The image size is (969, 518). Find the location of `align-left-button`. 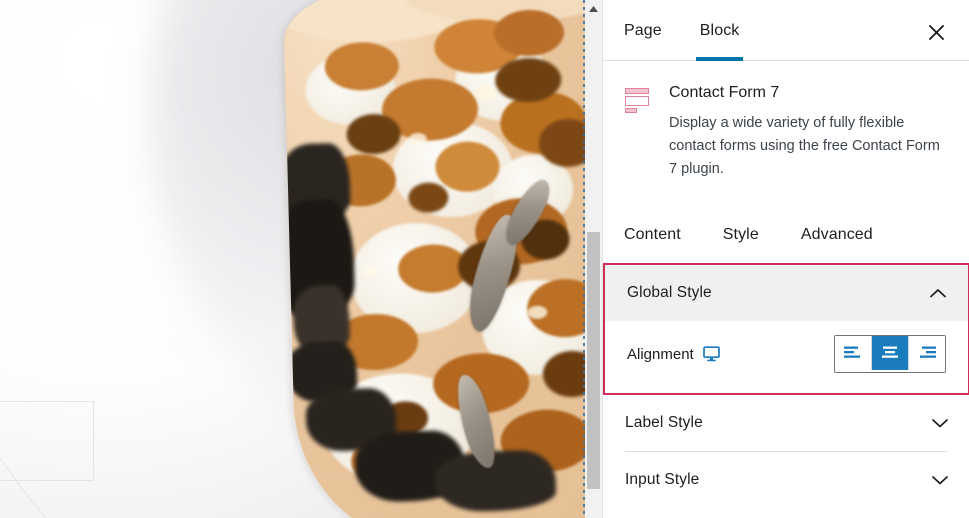

align-left-button is located at coordinates (853, 353).